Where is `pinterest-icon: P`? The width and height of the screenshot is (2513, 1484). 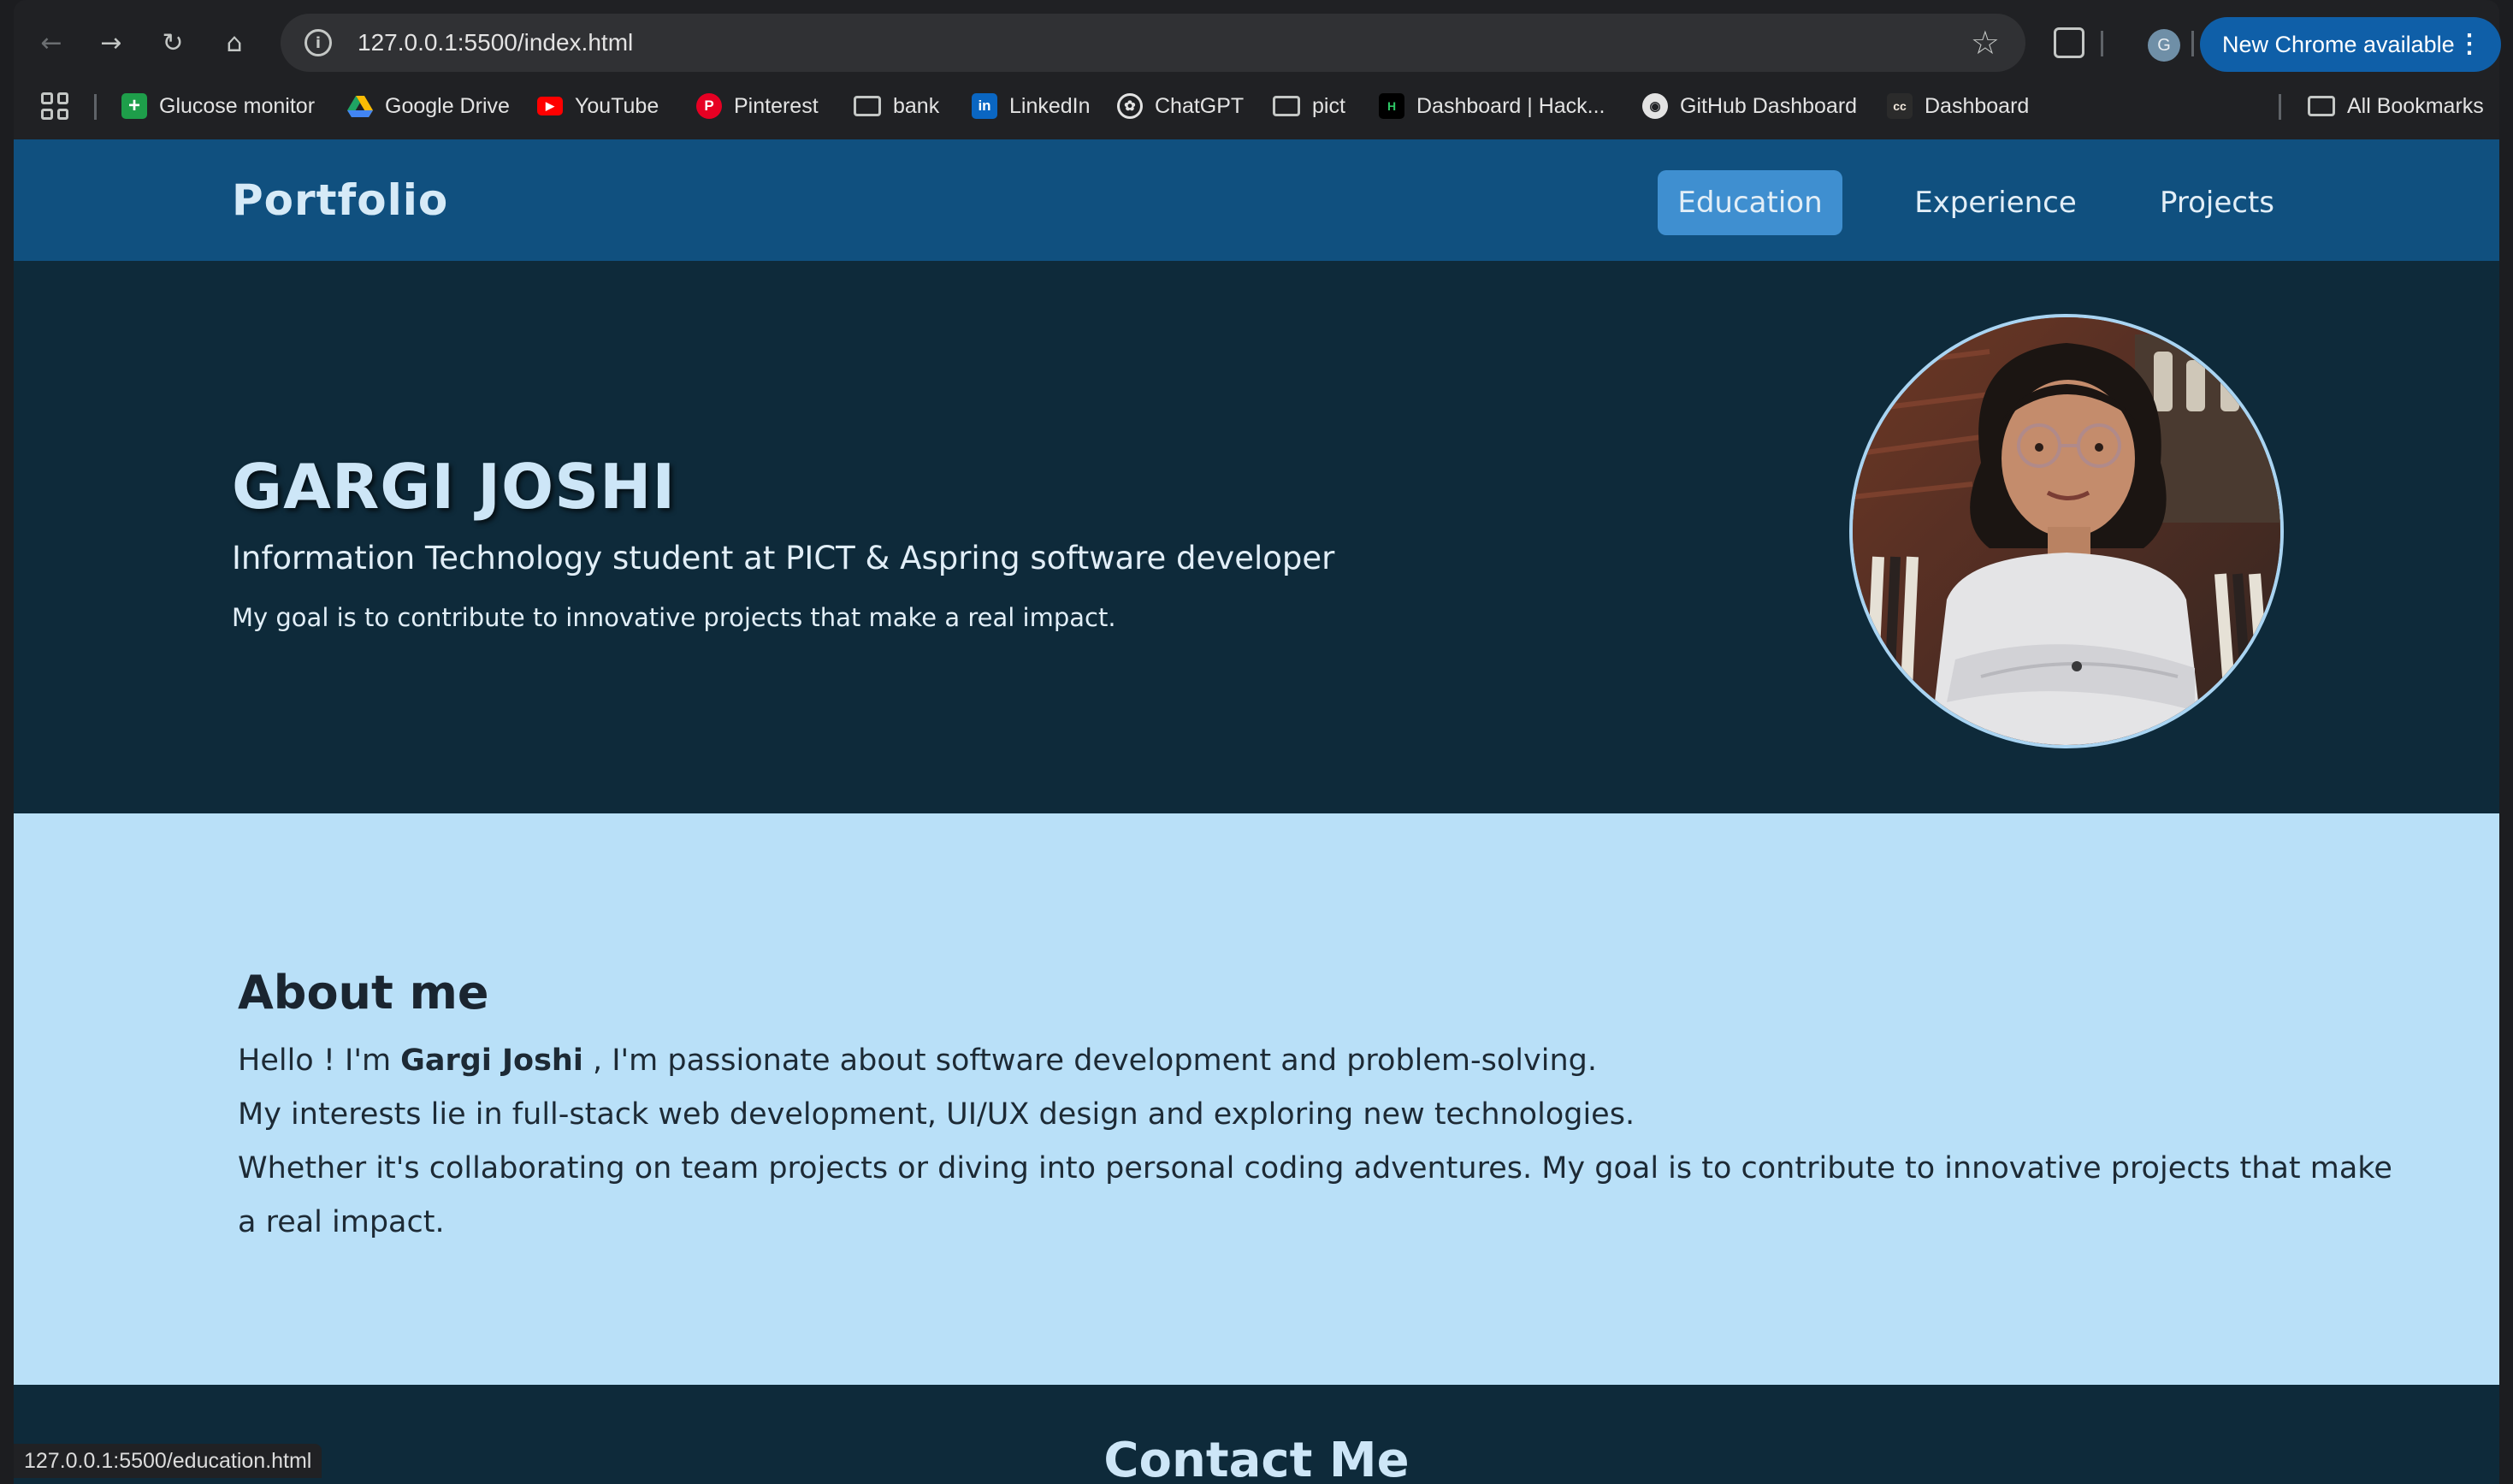 pinterest-icon: P is located at coordinates (709, 106).